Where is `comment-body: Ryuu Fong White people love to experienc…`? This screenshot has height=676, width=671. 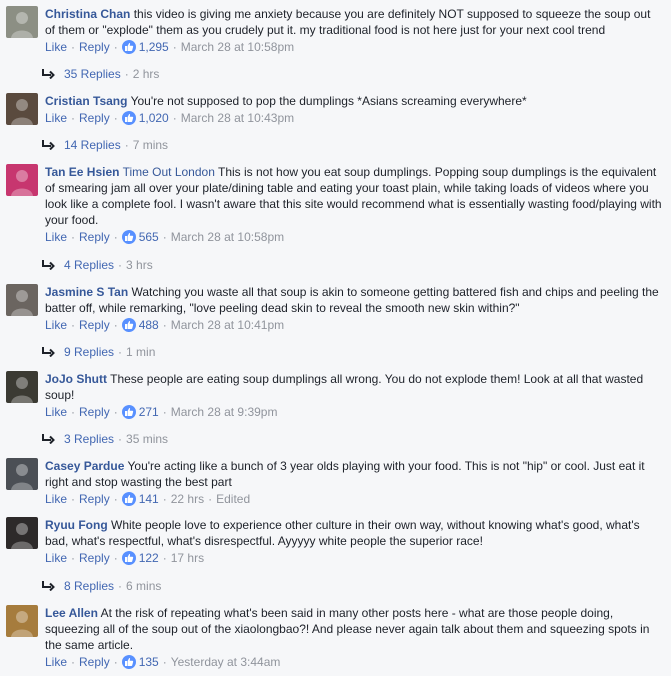
comment-body: Ryuu Fong White people love to experienc… is located at coordinates (354, 541).